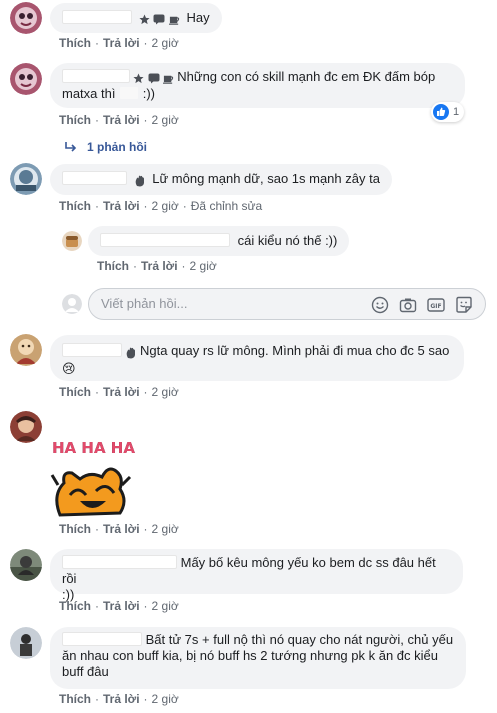 The height and width of the screenshot is (713, 497). I want to click on comment-text-line1: Những con có skill mạnh đc em ĐK đấm bóp, so click(306, 76).